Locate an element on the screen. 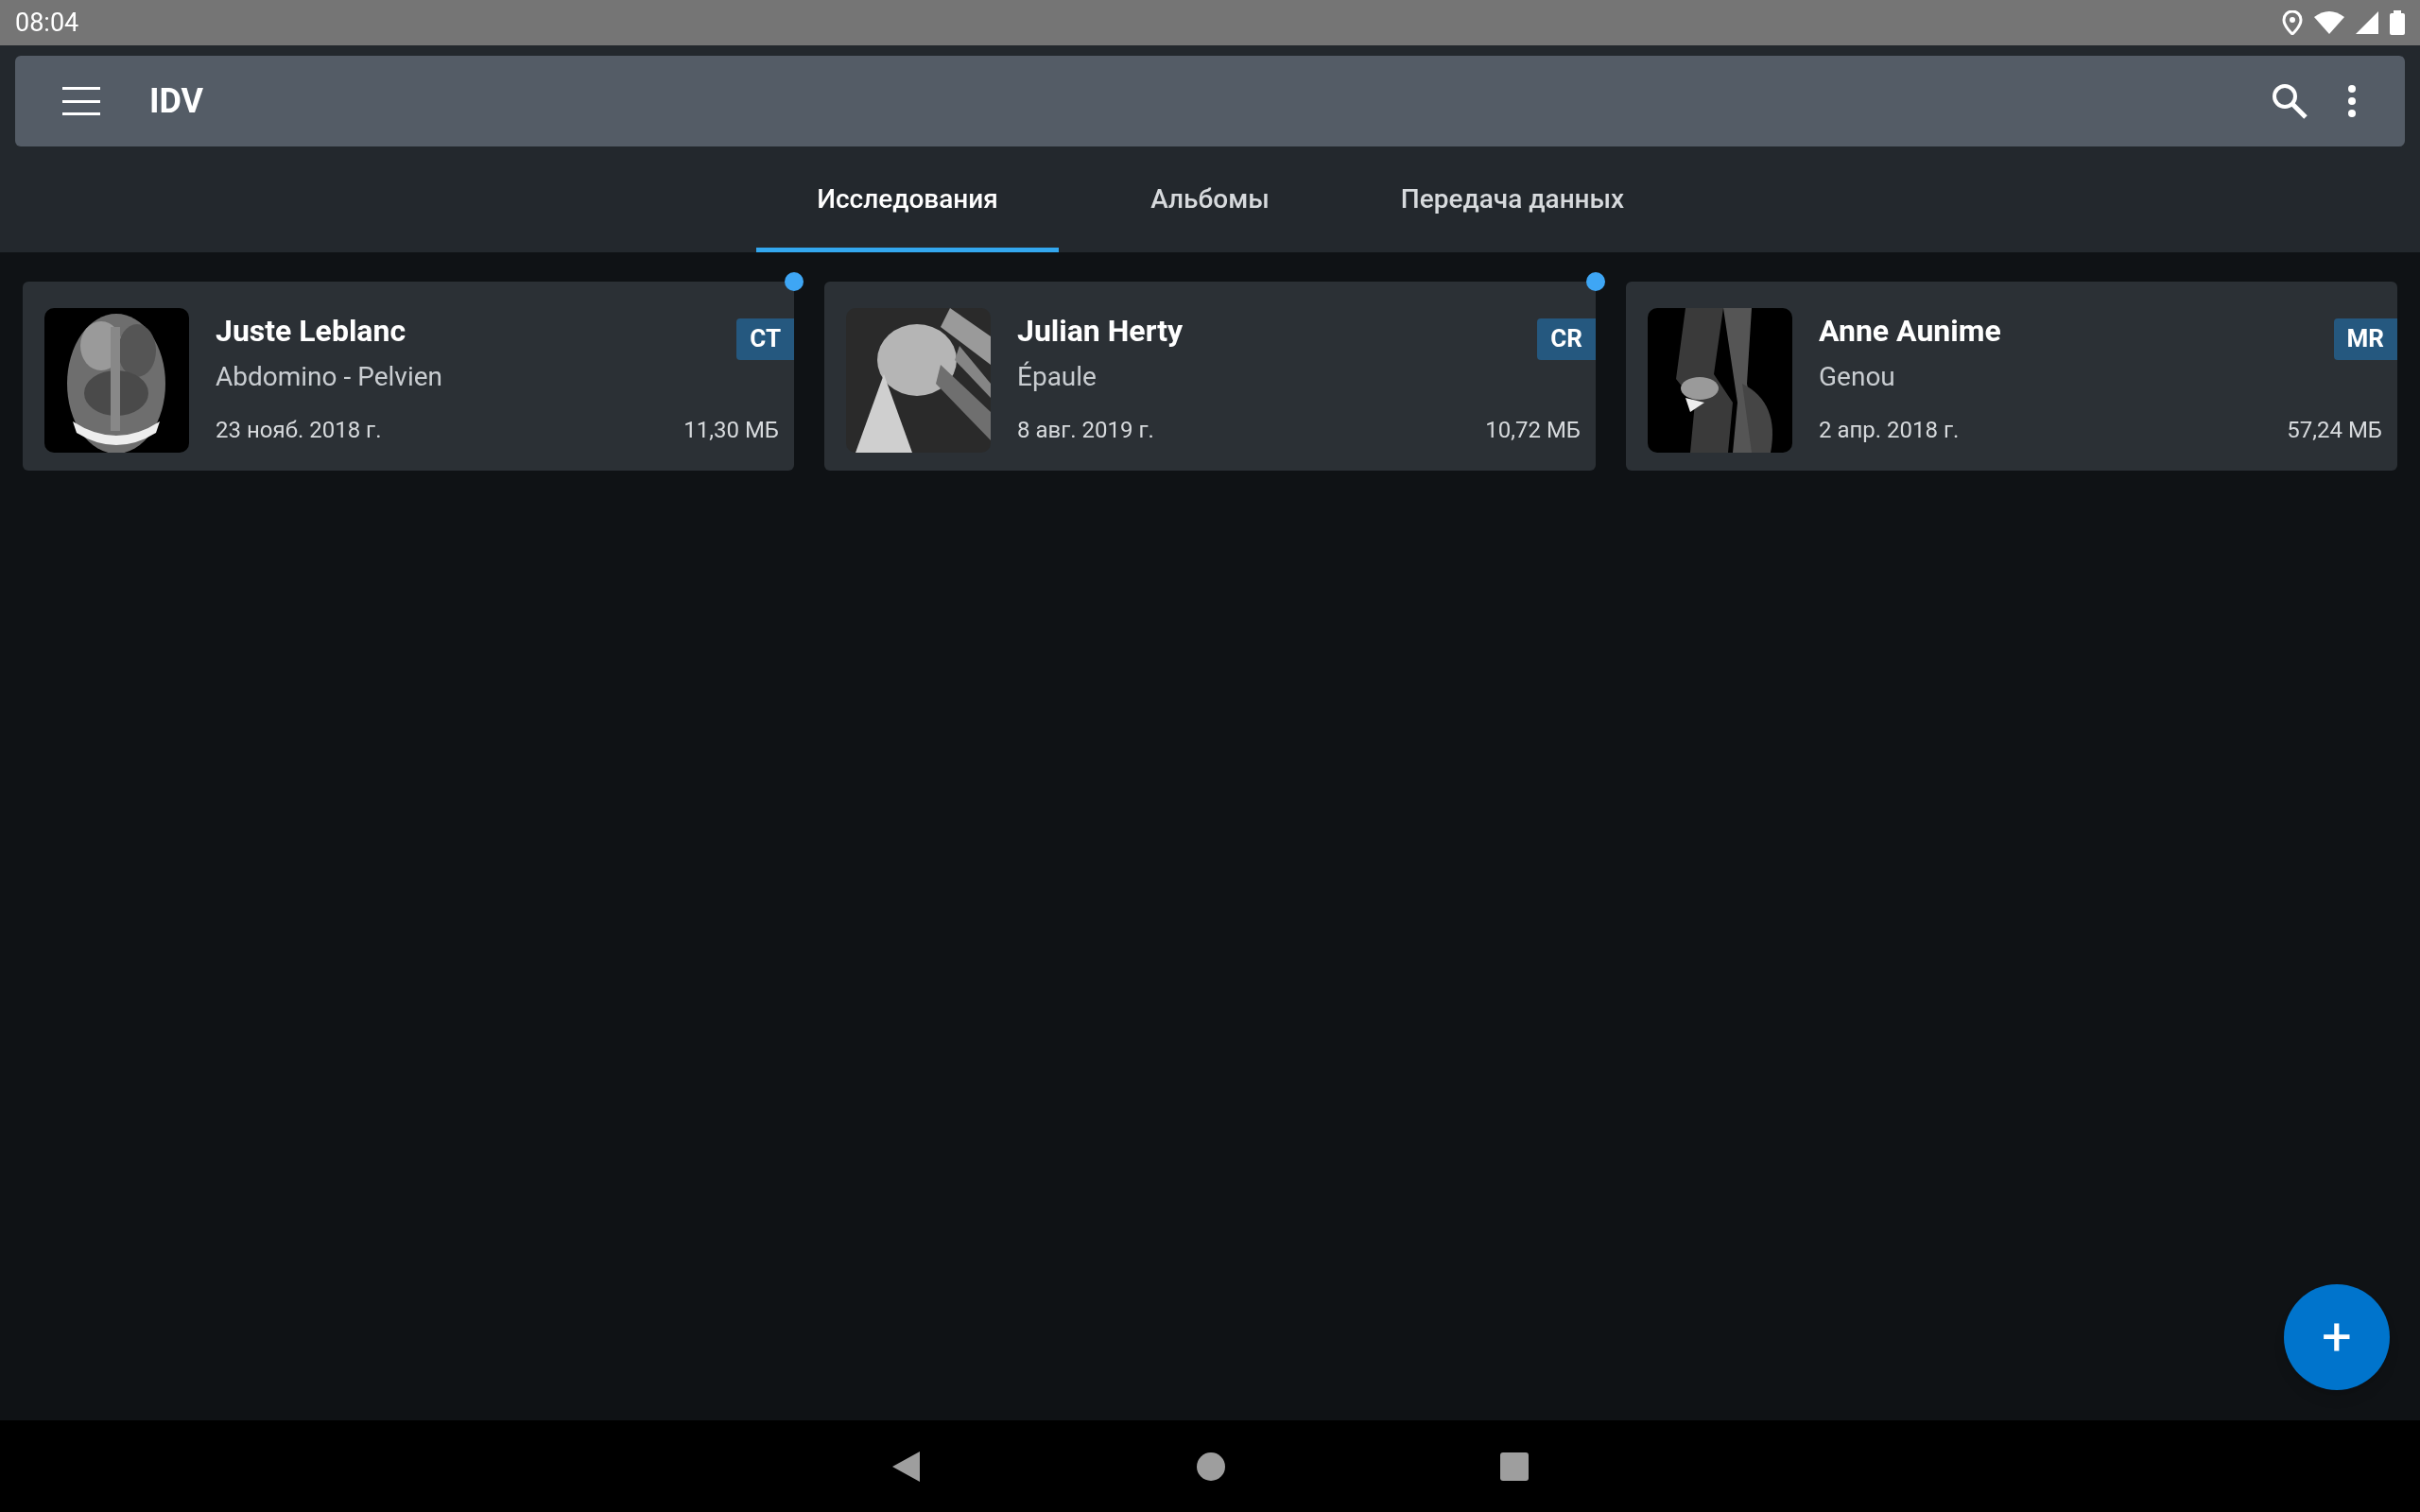 This screenshot has height=1512, width=2420. study-size: 11,30 МБ is located at coordinates (731, 430).